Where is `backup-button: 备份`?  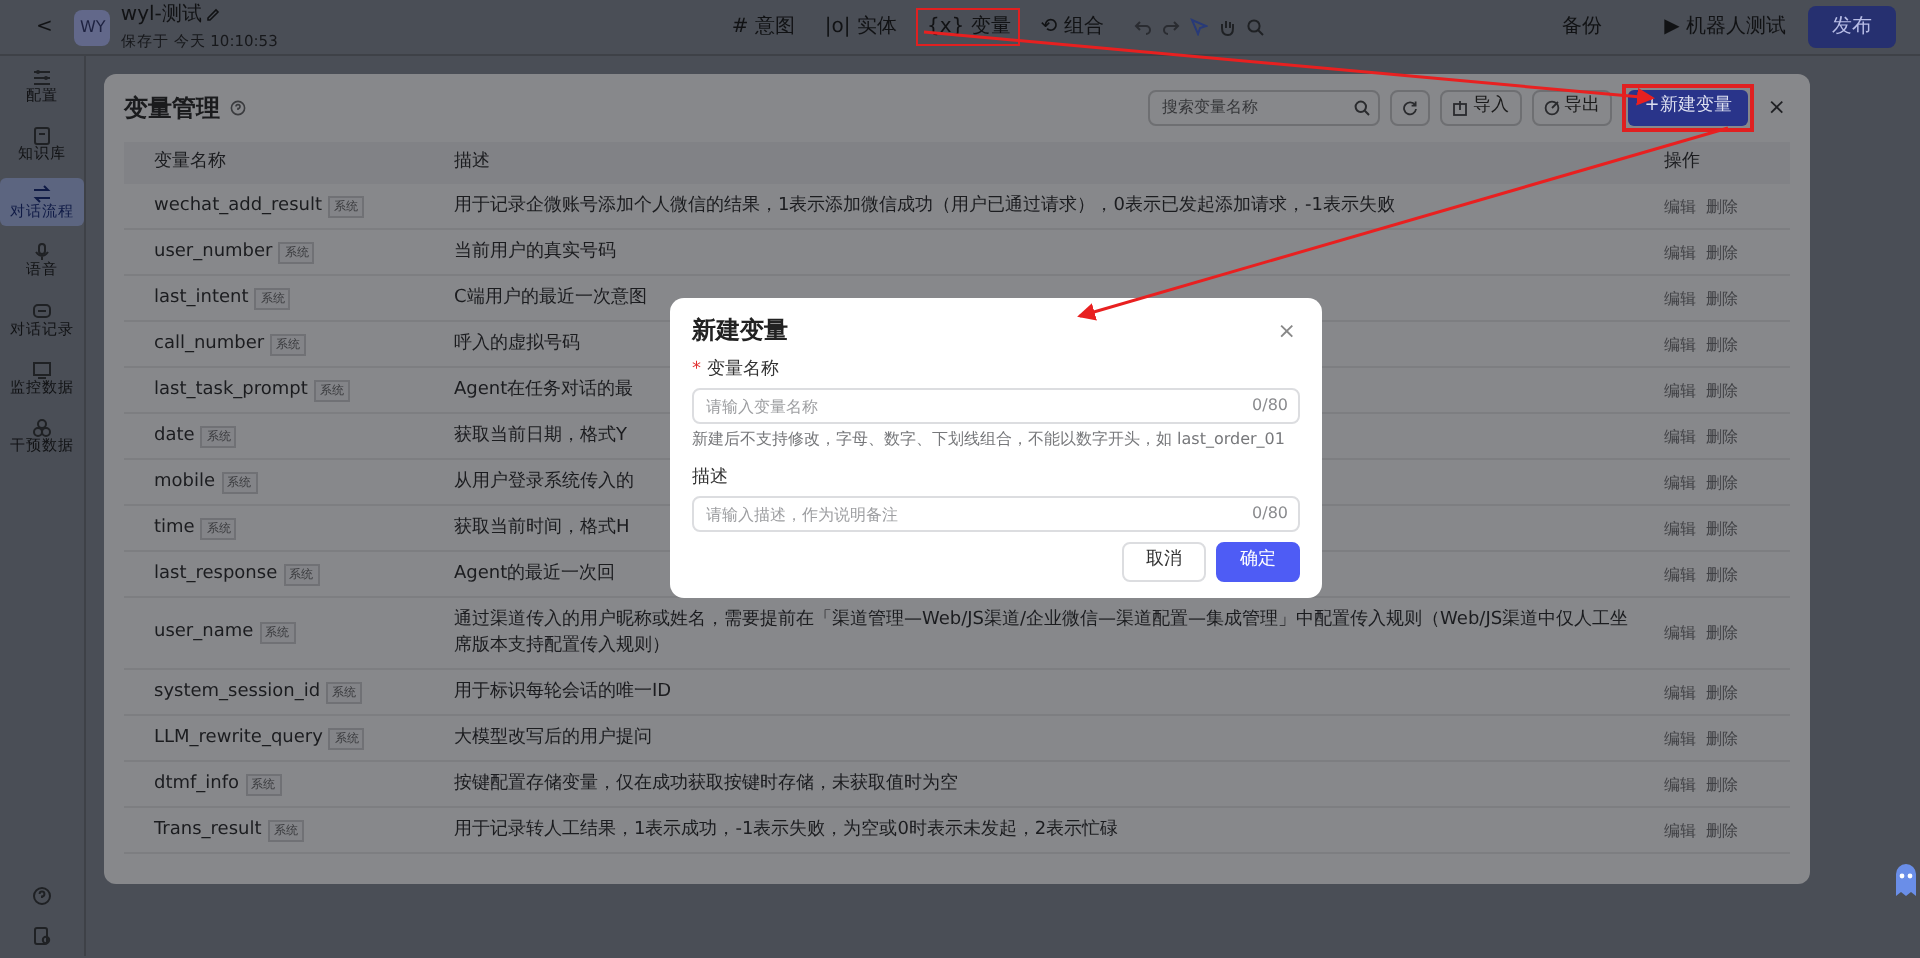 backup-button: 备份 is located at coordinates (1582, 27).